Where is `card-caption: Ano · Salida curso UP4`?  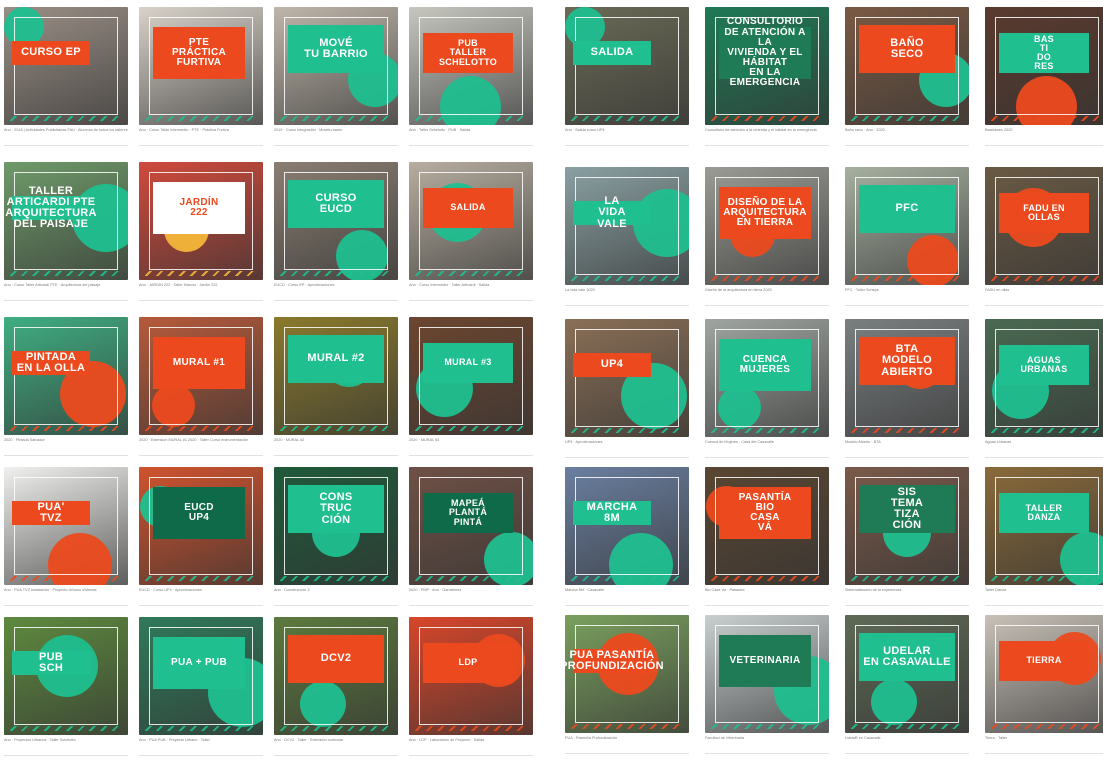 card-caption: Ano · Salida curso UP4 is located at coordinates (627, 133).